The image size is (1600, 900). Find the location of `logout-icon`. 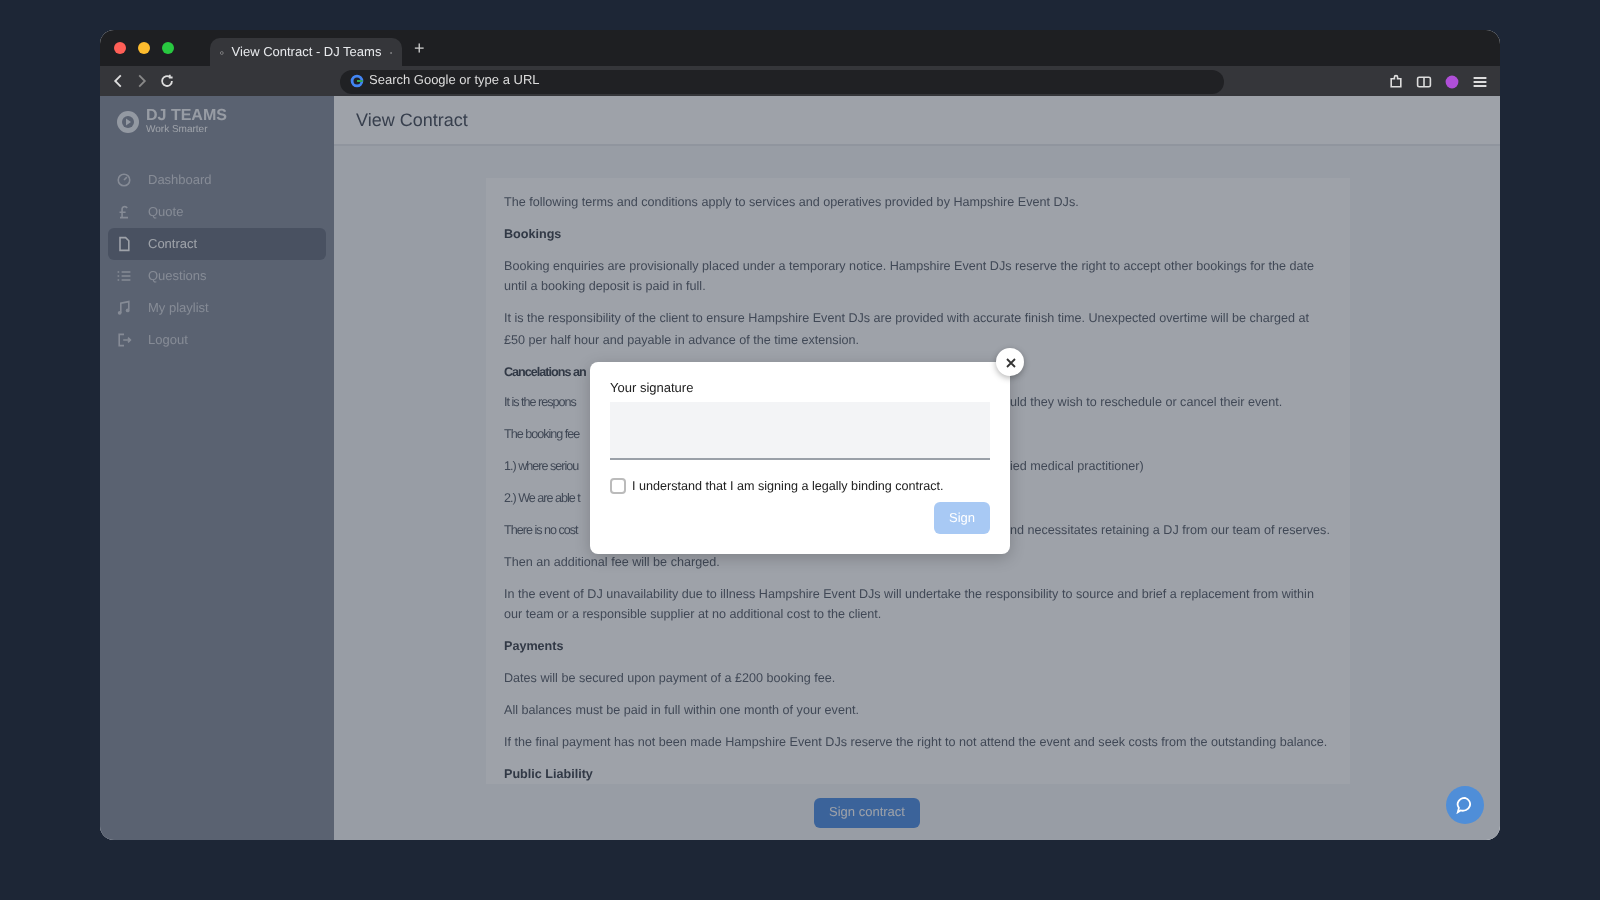

logout-icon is located at coordinates (124, 340).